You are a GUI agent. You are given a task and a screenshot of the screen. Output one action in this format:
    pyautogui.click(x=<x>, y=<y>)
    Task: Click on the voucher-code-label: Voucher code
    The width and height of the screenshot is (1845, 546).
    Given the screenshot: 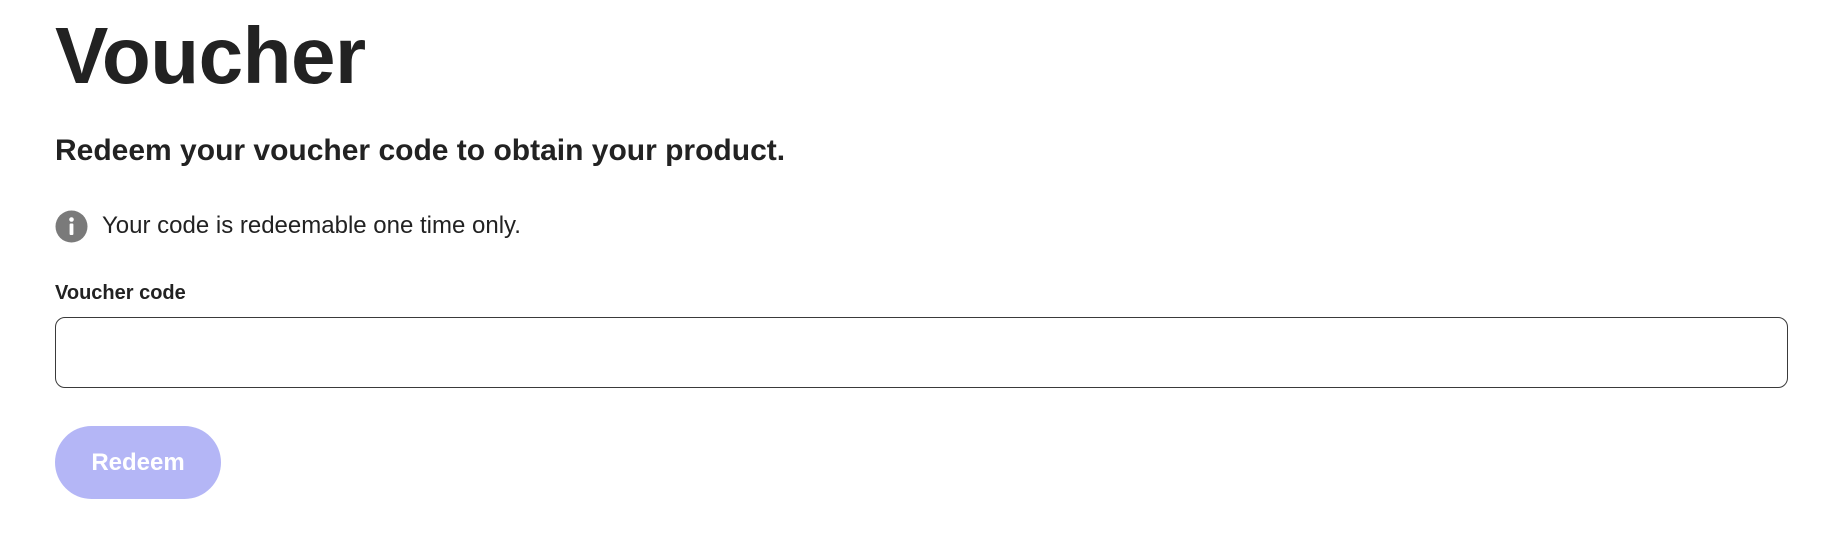 What is the action you would take?
    pyautogui.click(x=120, y=293)
    